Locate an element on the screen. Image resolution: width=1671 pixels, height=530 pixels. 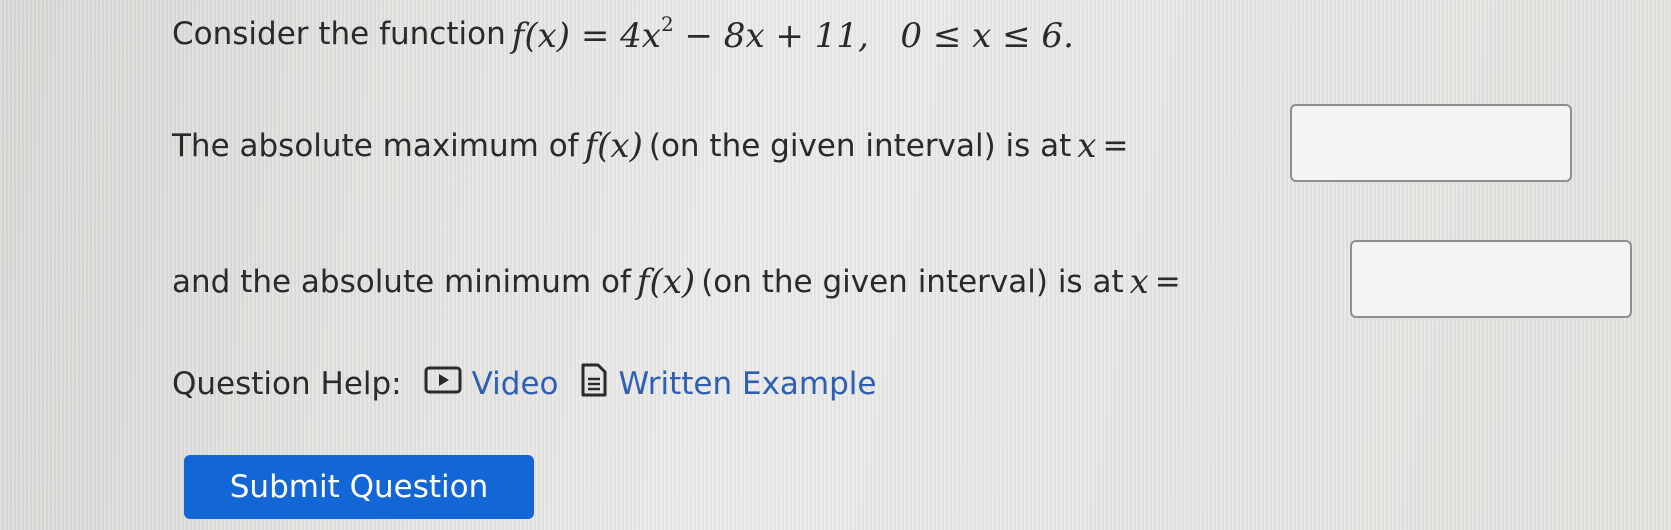
min-prompt-equals: = is located at coordinates (1167, 282).